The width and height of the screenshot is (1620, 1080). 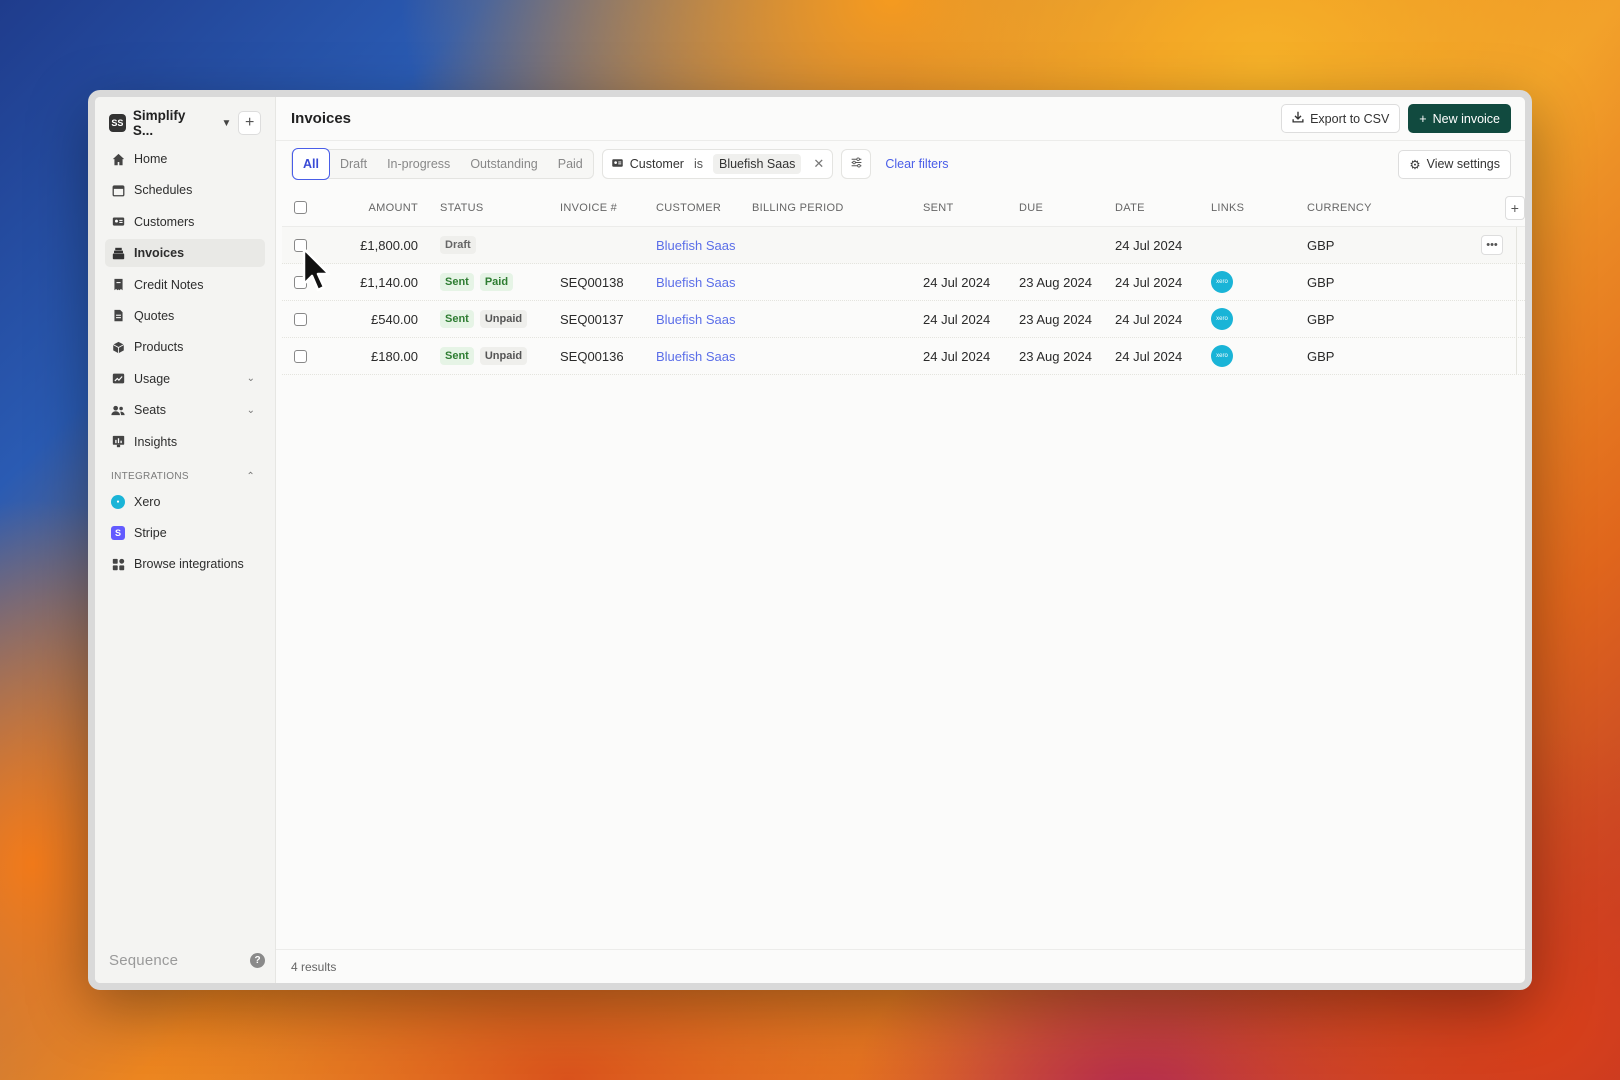 I want to click on status-cell: Draft, so click(x=489, y=245).